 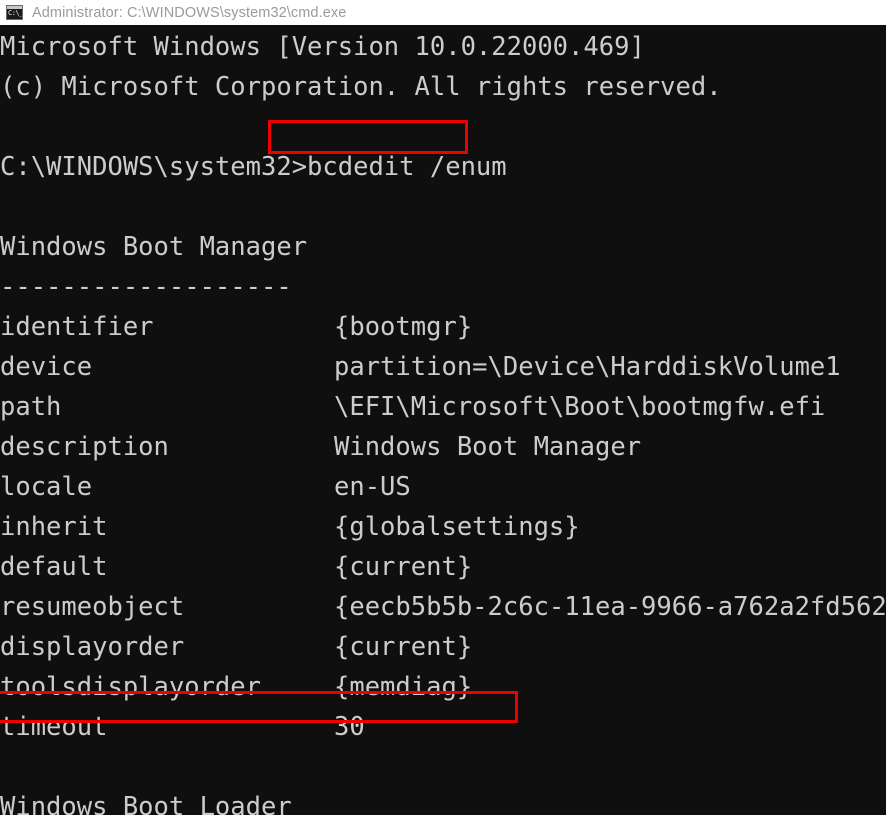 I want to click on entry-row: description Windows Boot Manager, so click(x=443, y=447).